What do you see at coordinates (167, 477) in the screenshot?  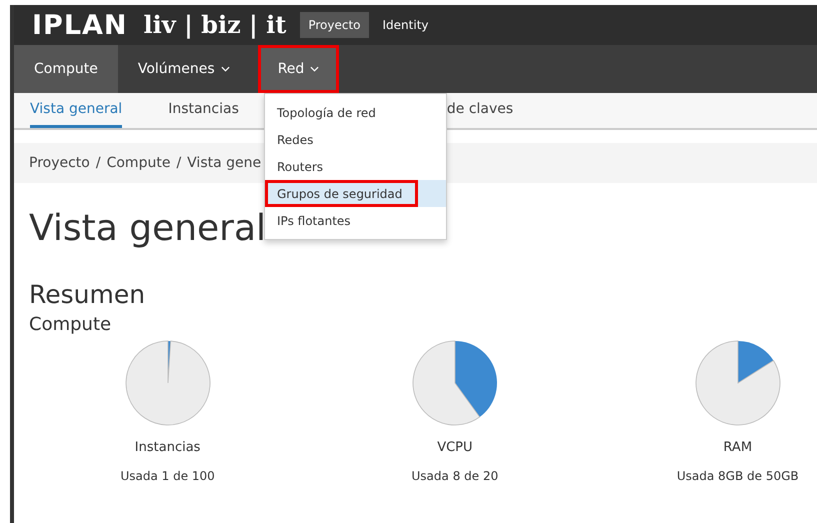 I see `quota-usage: Usada 1 de 100` at bounding box center [167, 477].